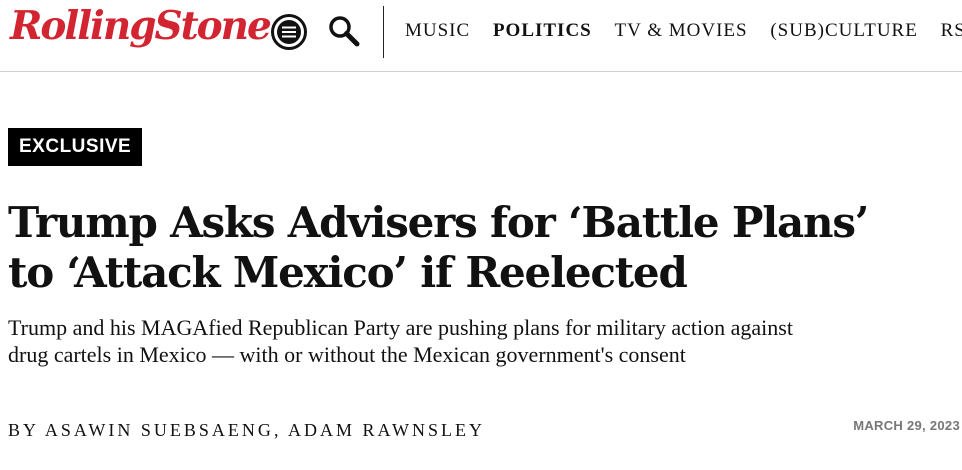 This screenshot has width=962, height=470. Describe the element at coordinates (386, 430) in the screenshot. I see `author-link: ADAM RAWNSLEY` at that location.